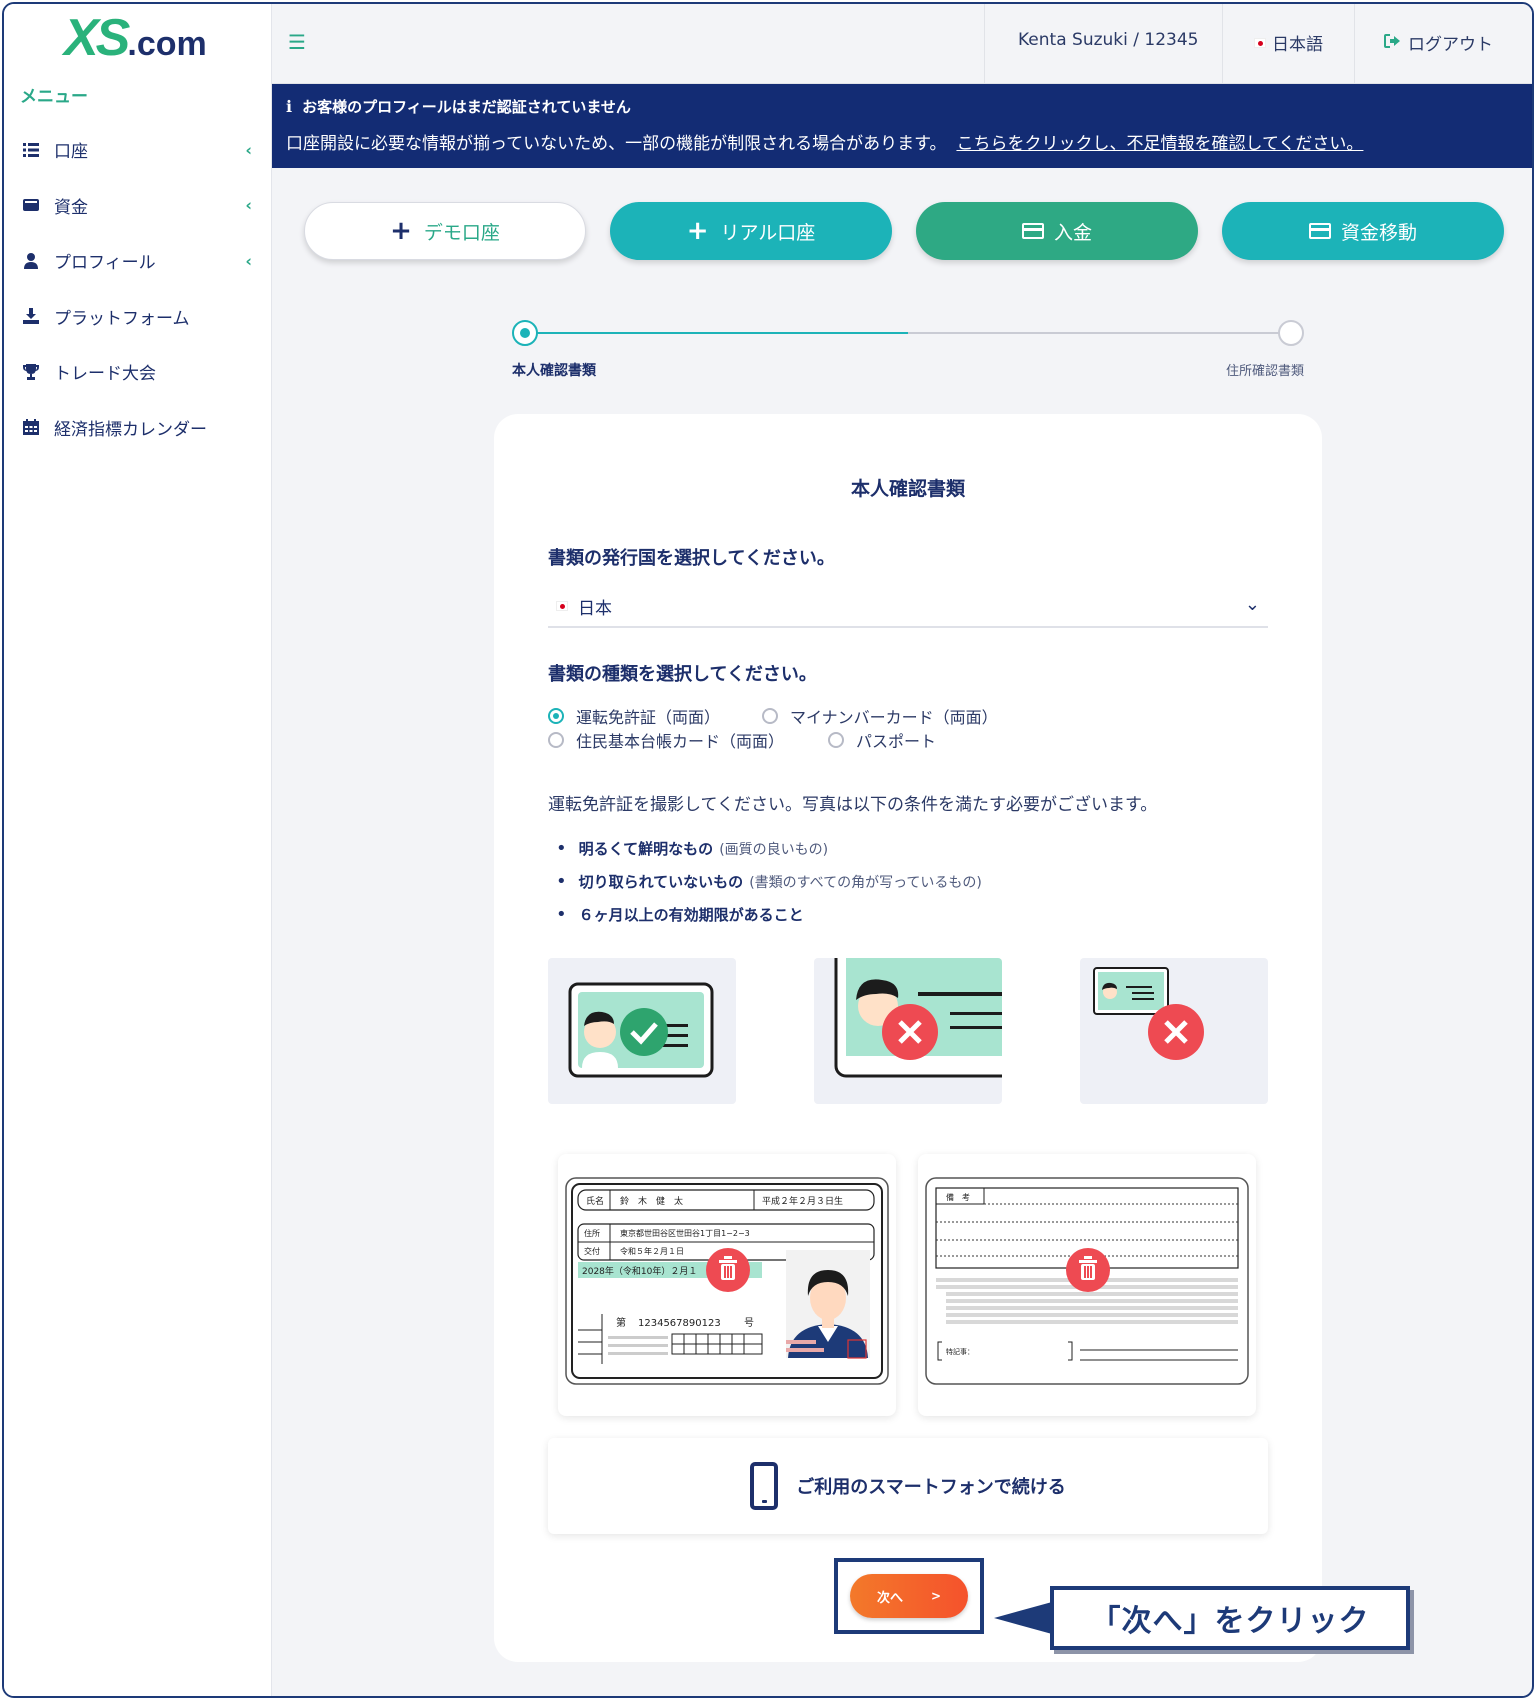  I want to click on chevron-down-icon: ⌄, so click(1252, 604).